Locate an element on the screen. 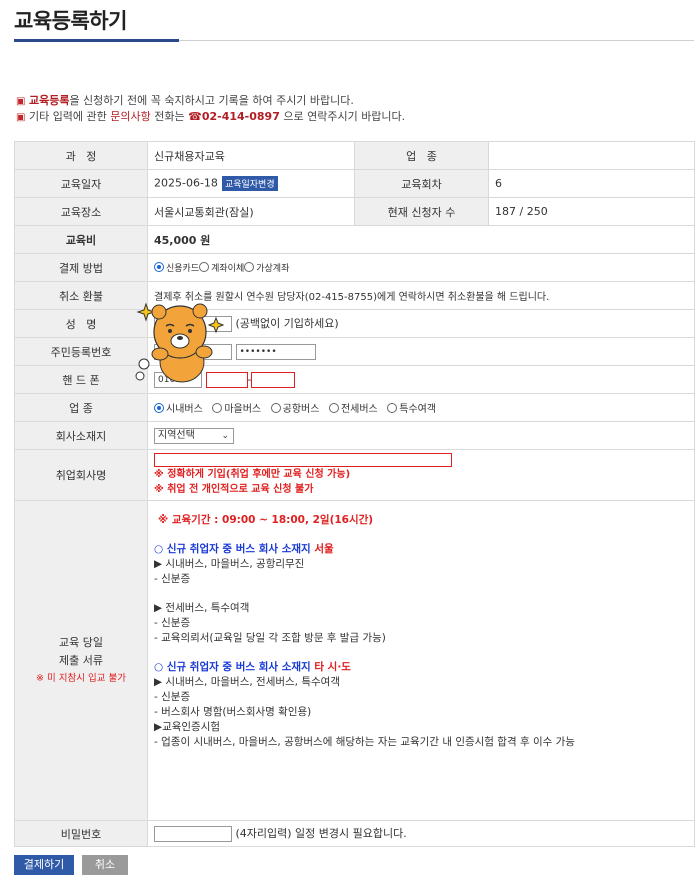 The height and width of the screenshot is (880, 700). industry-label: 업 종 is located at coordinates (81, 407).